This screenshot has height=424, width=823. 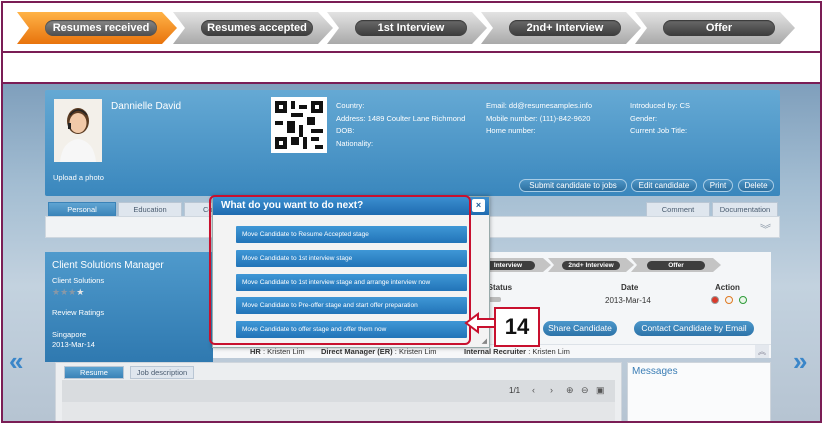 What do you see at coordinates (108, 265) in the screenshot?
I see `job-title: Client Solutions Manager` at bounding box center [108, 265].